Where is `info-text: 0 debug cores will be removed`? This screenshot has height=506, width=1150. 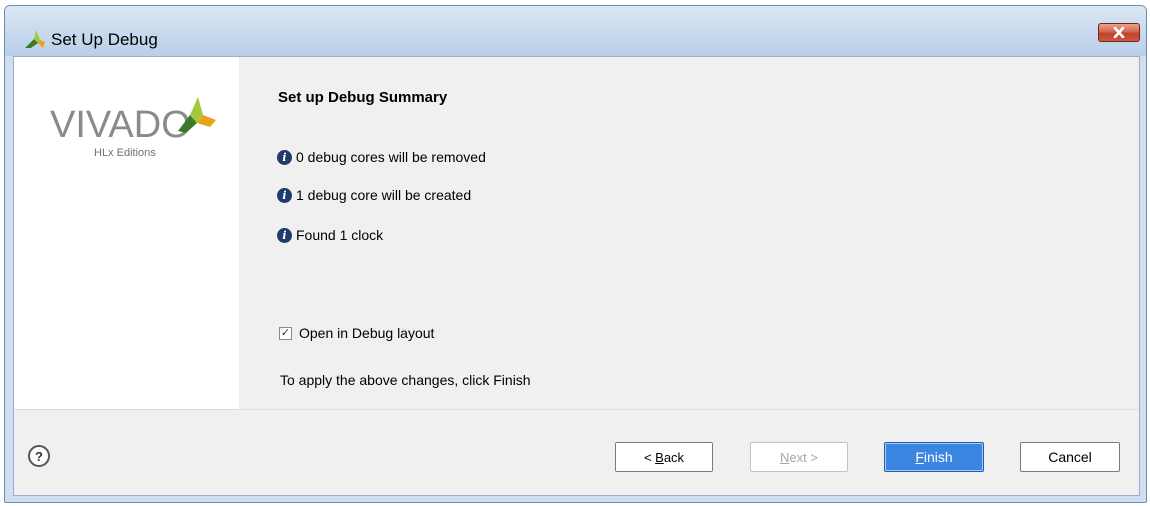
info-text: 0 debug cores will be removed is located at coordinates (391, 157).